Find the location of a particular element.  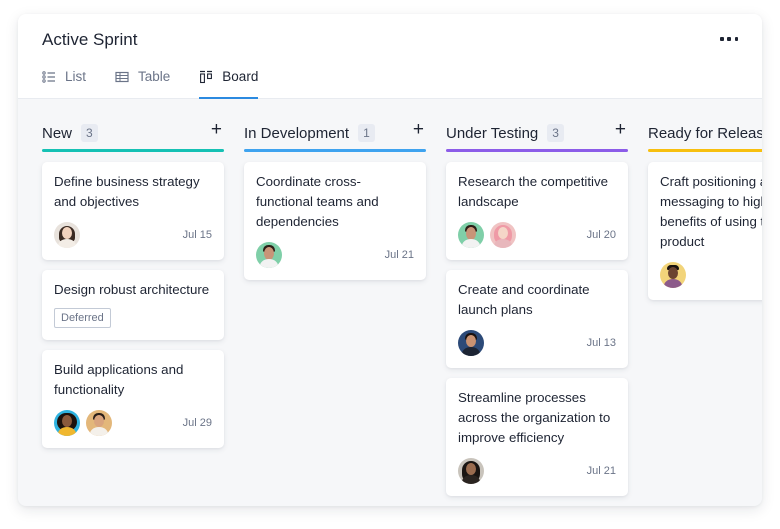

tab-list: List is located at coordinates (64, 82).